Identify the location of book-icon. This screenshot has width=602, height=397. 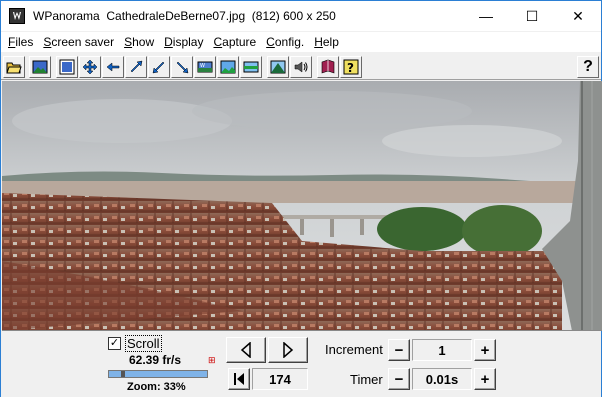
(328, 66).